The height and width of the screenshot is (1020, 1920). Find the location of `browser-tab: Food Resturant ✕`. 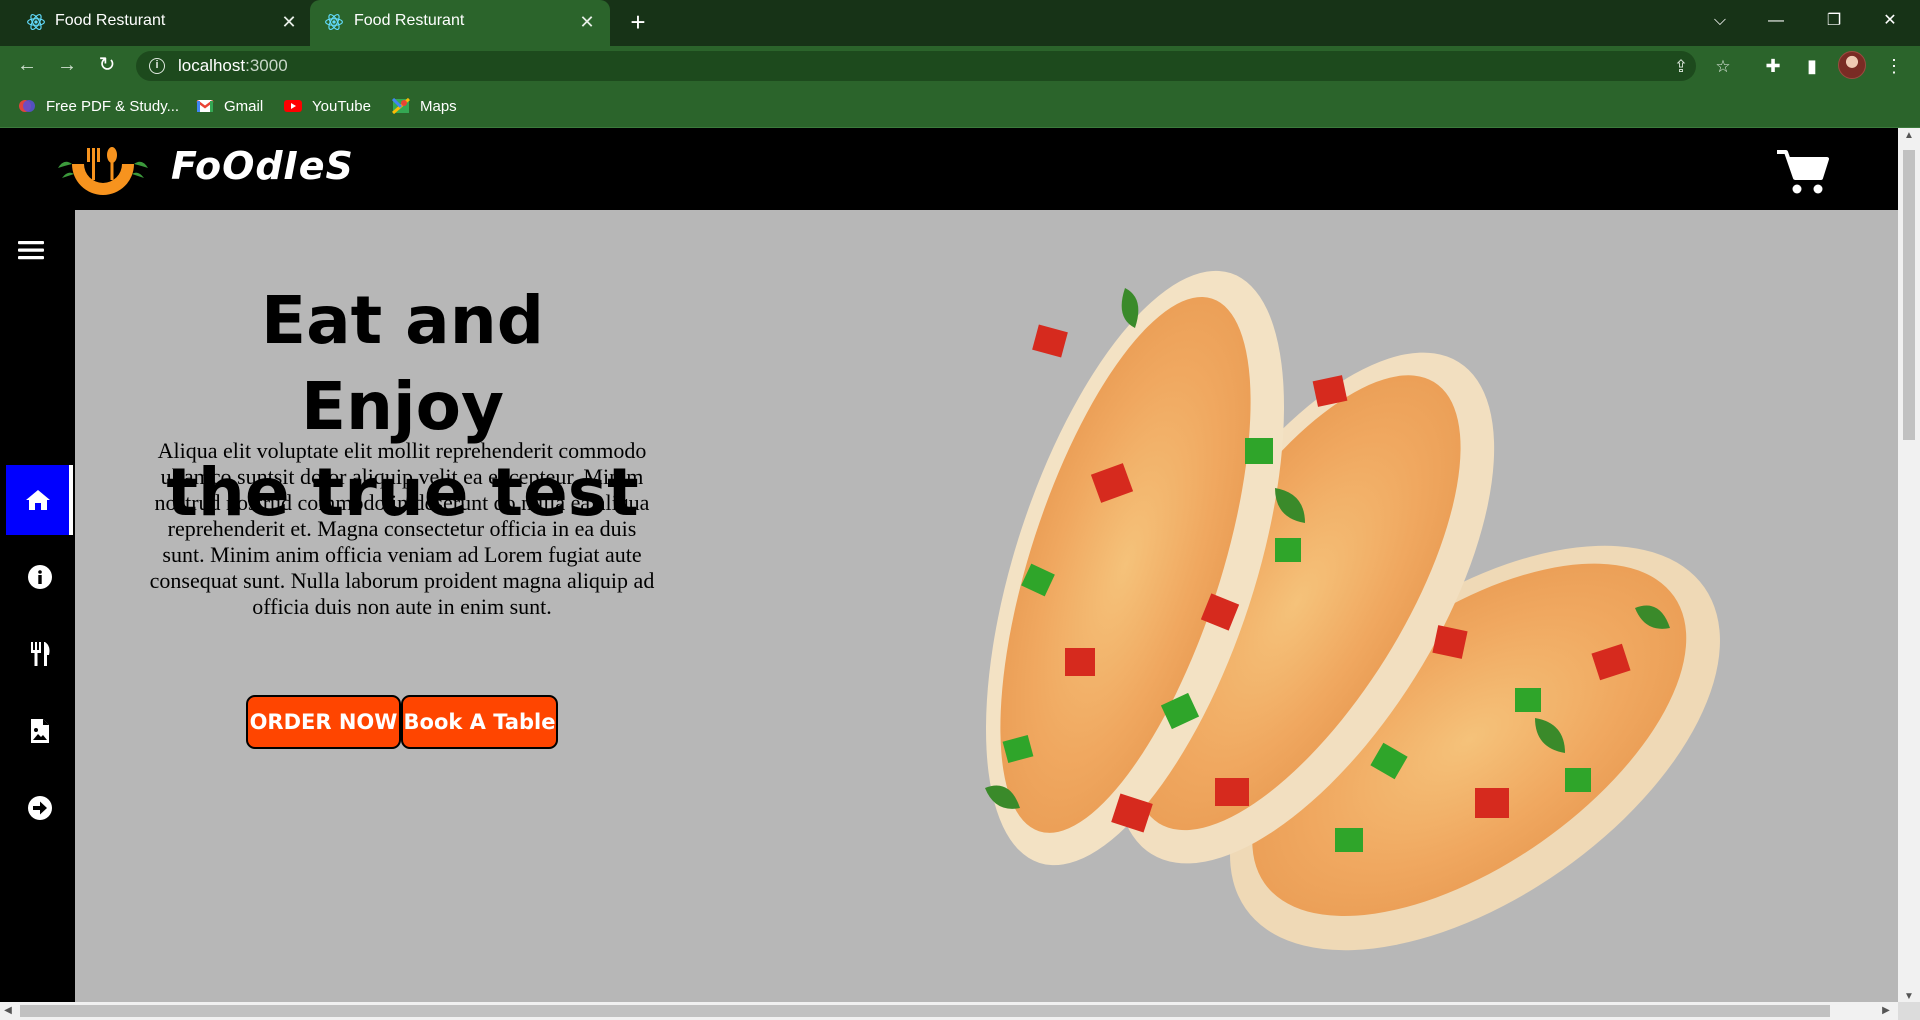

browser-tab: Food Resturant ✕ is located at coordinates (155, 23).